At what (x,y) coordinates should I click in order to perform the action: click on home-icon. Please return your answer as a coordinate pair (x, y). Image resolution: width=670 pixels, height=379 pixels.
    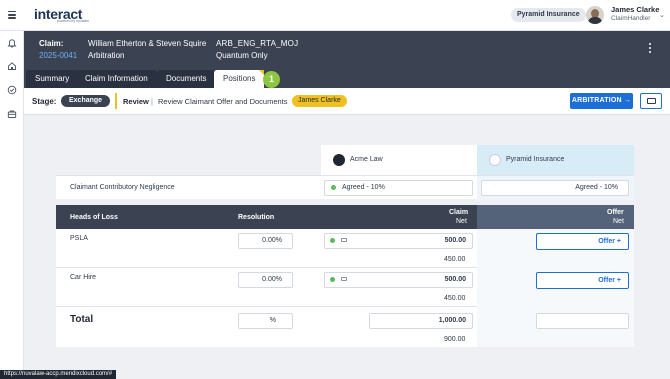
    Looking at the image, I should click on (12, 66).